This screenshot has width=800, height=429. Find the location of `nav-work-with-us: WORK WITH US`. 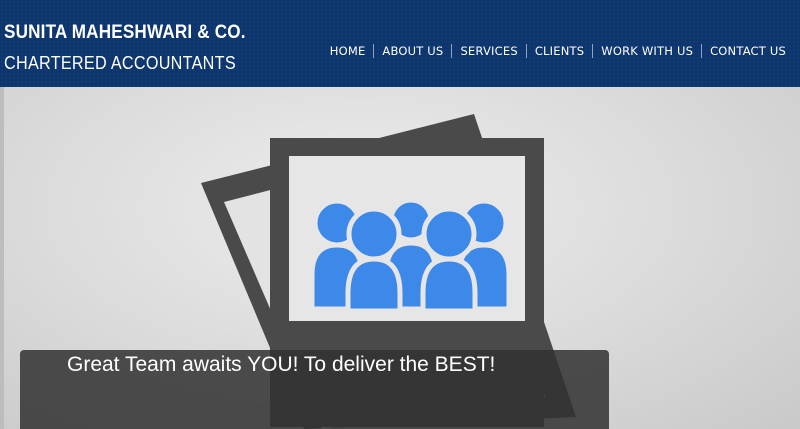

nav-work-with-us: WORK WITH US is located at coordinates (647, 51).